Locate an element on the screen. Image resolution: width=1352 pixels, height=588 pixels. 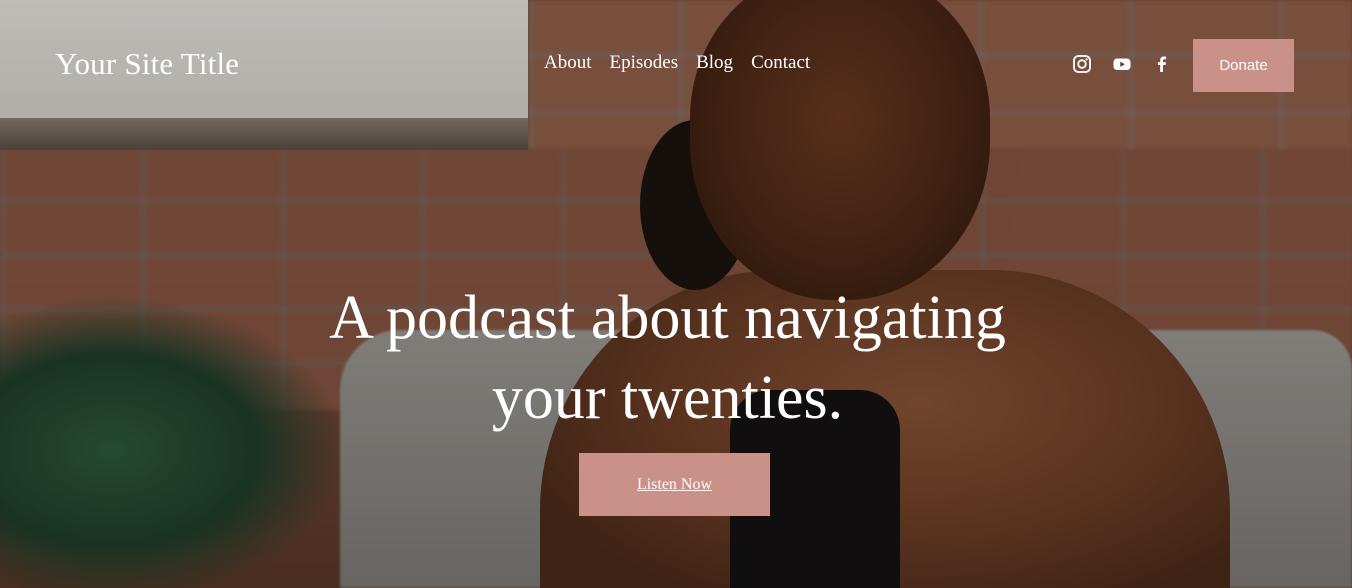
hero-headline-line-2: your twenties. is located at coordinates (667, 398).